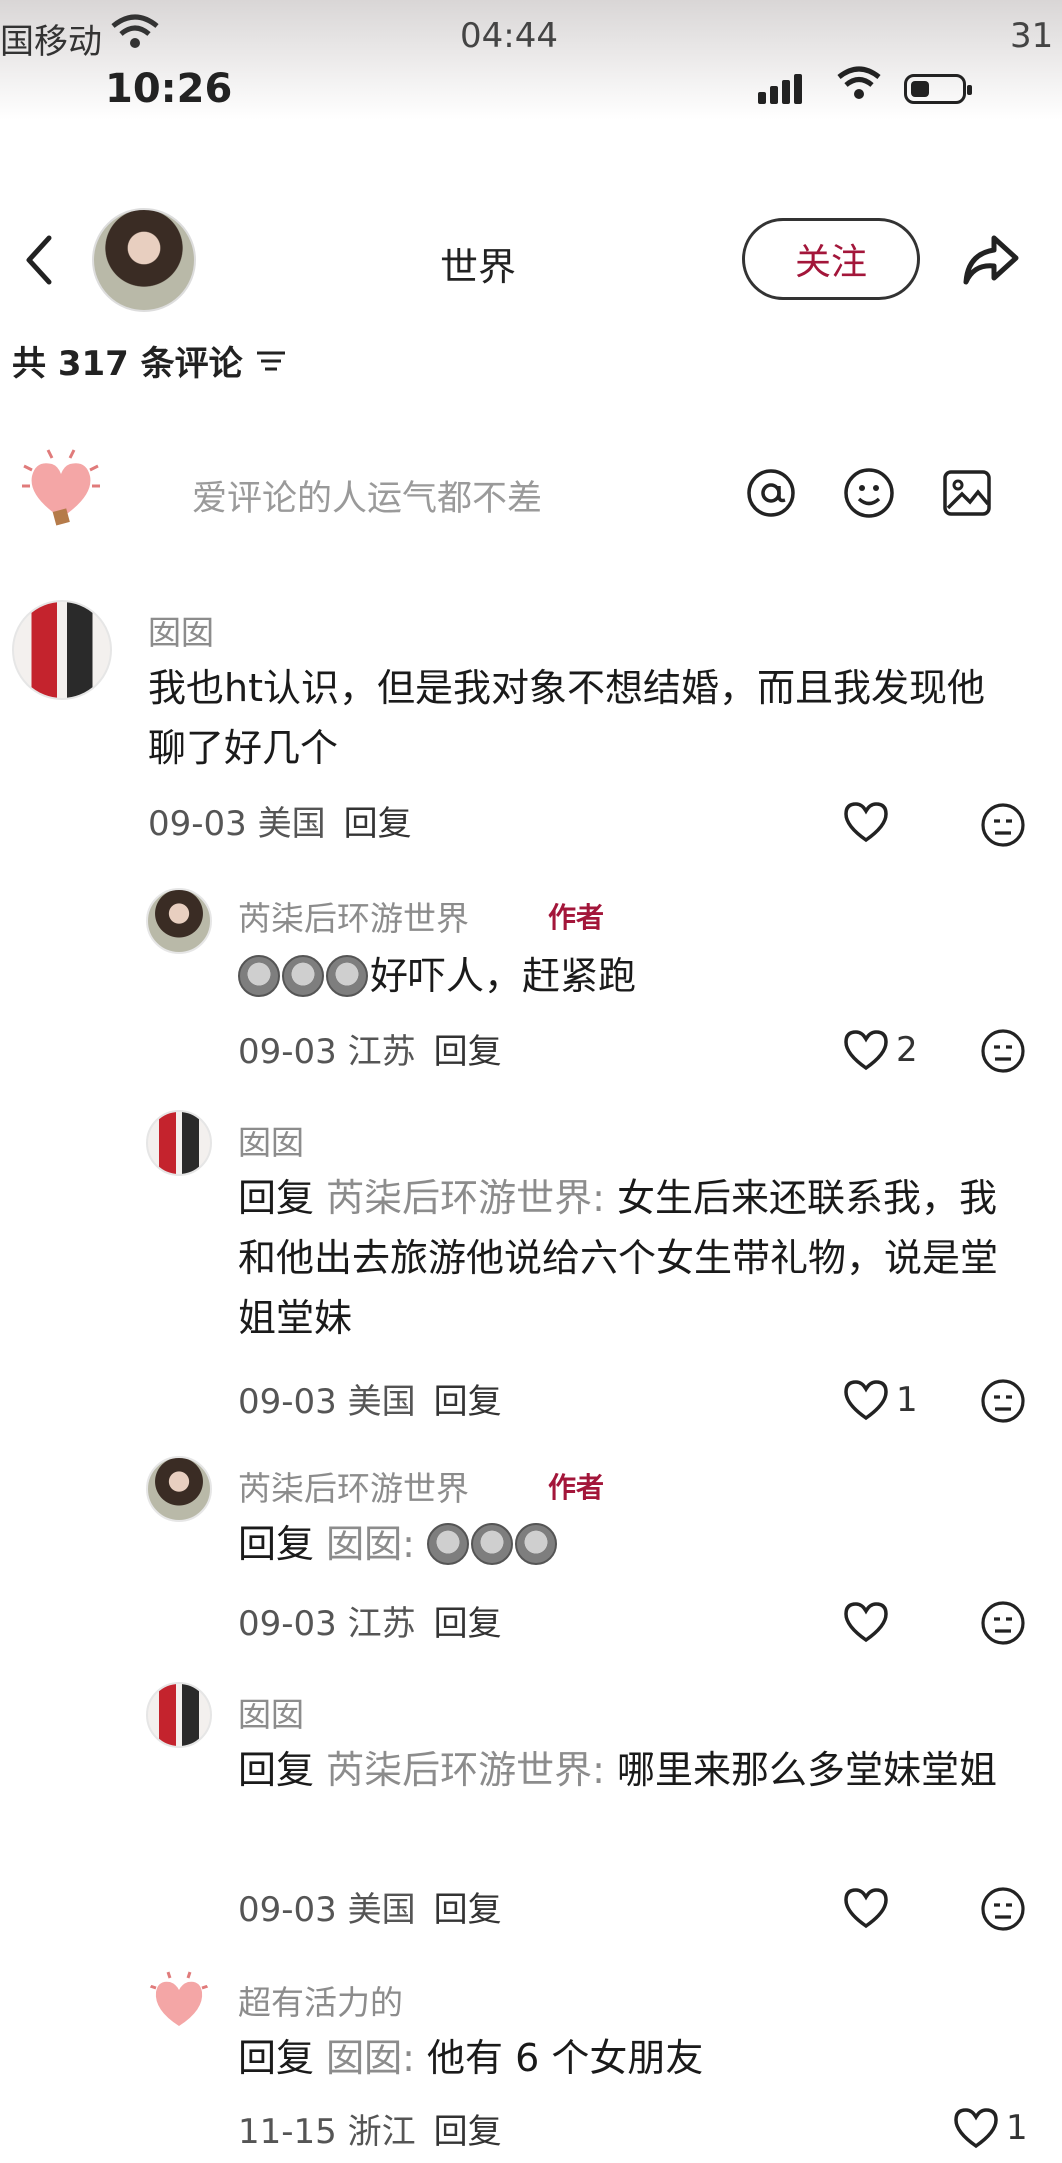 The height and width of the screenshot is (2163, 1062). Describe the element at coordinates (169, 89) in the screenshot. I see `status-time: 10:26` at that location.